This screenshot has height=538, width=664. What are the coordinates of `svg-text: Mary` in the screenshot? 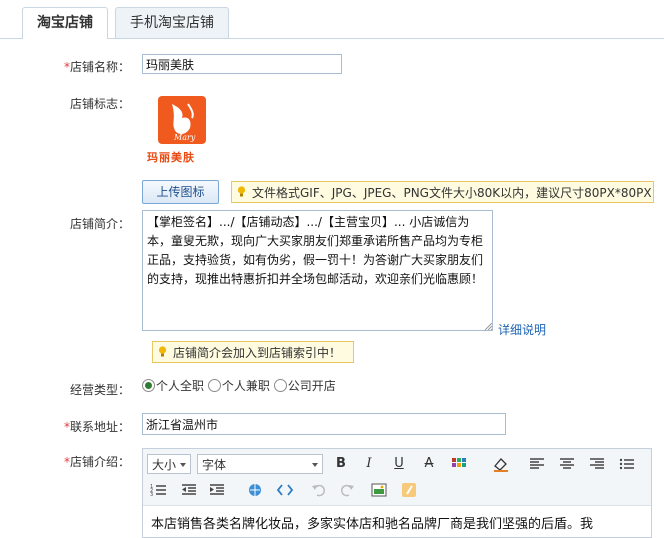 It's located at (184, 137).